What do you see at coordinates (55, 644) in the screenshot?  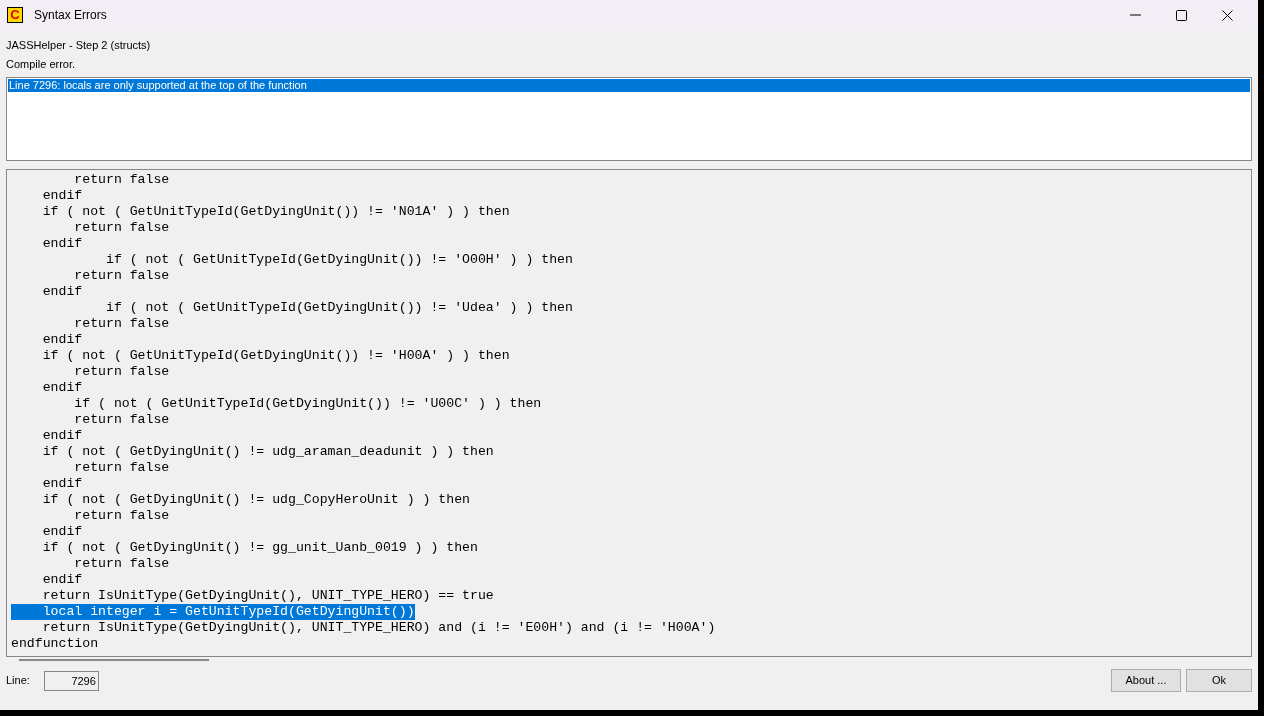 I see `code-line: endfunction` at bounding box center [55, 644].